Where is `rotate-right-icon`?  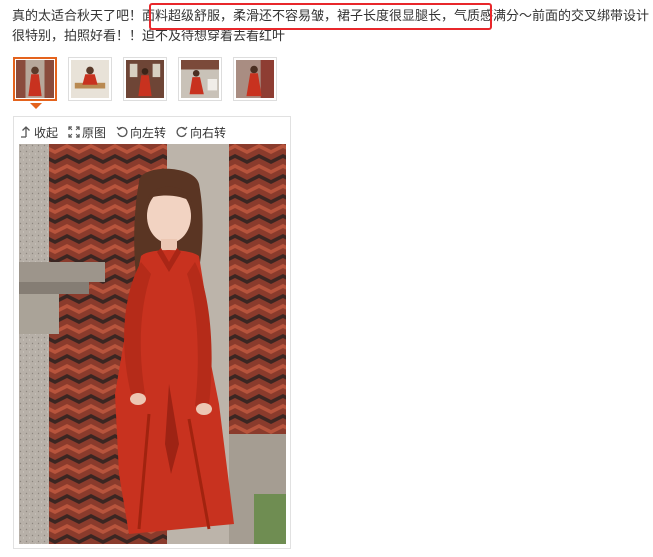
rotate-right-icon is located at coordinates (182, 132).